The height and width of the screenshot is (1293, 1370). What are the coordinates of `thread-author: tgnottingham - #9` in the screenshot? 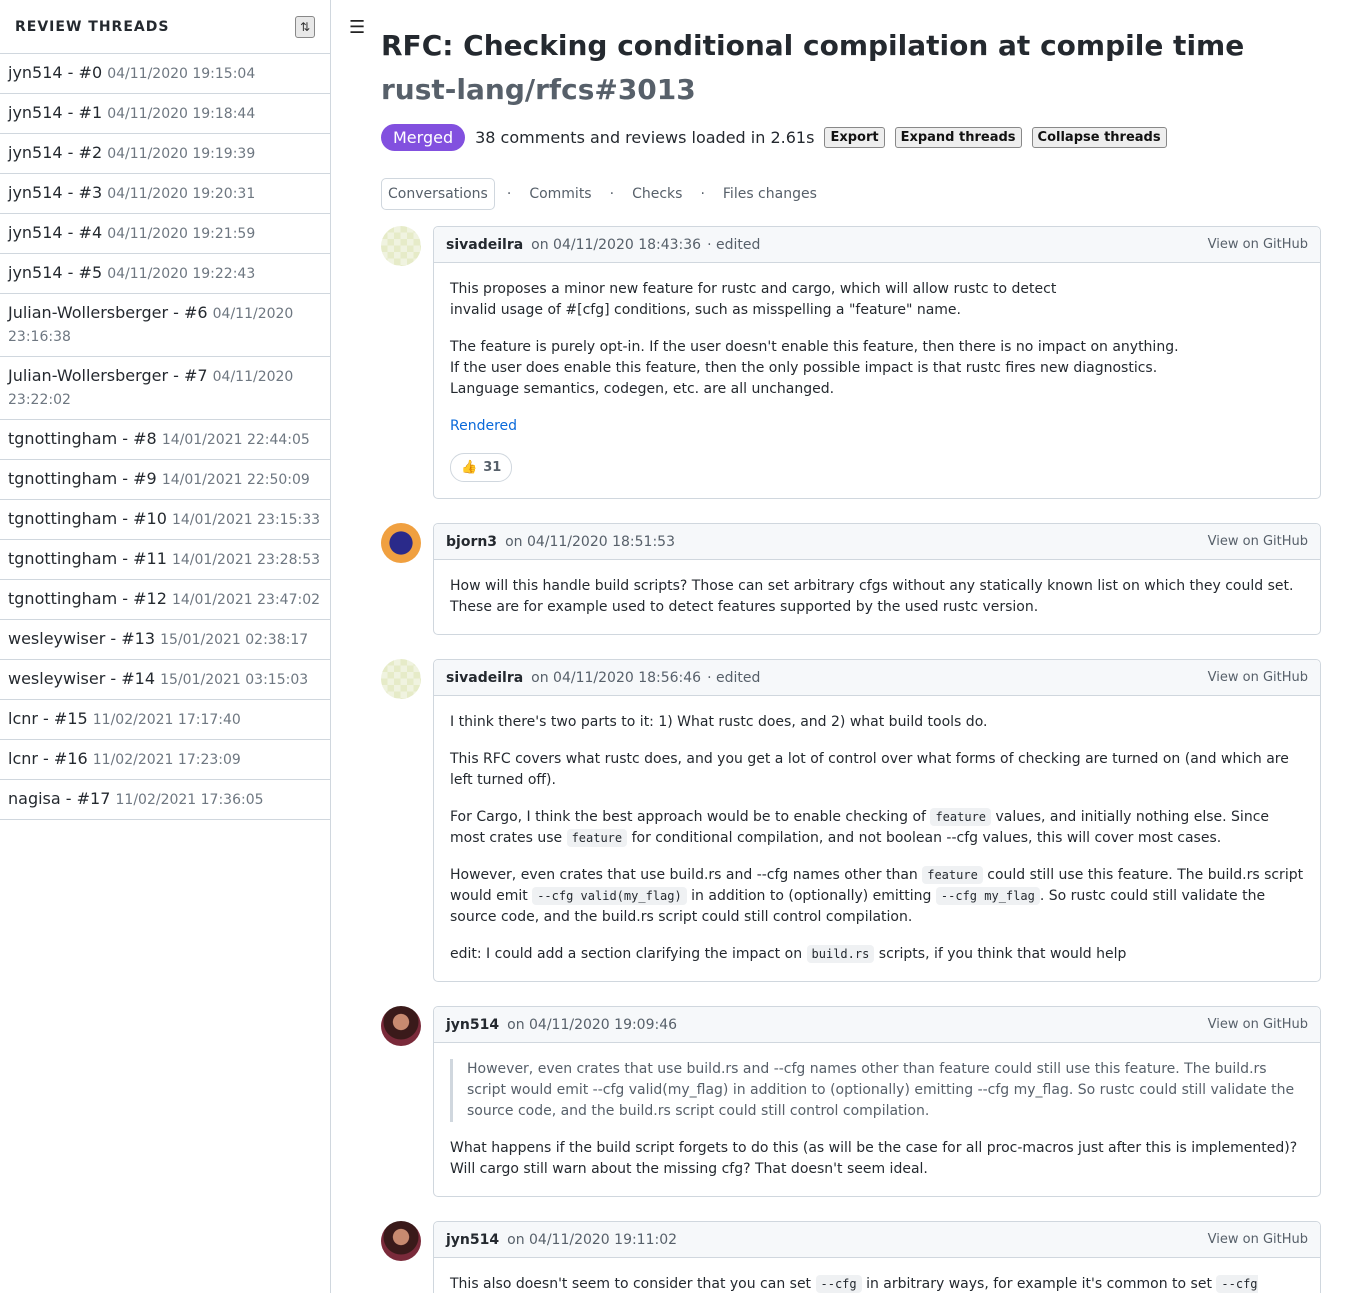 It's located at (82, 478).